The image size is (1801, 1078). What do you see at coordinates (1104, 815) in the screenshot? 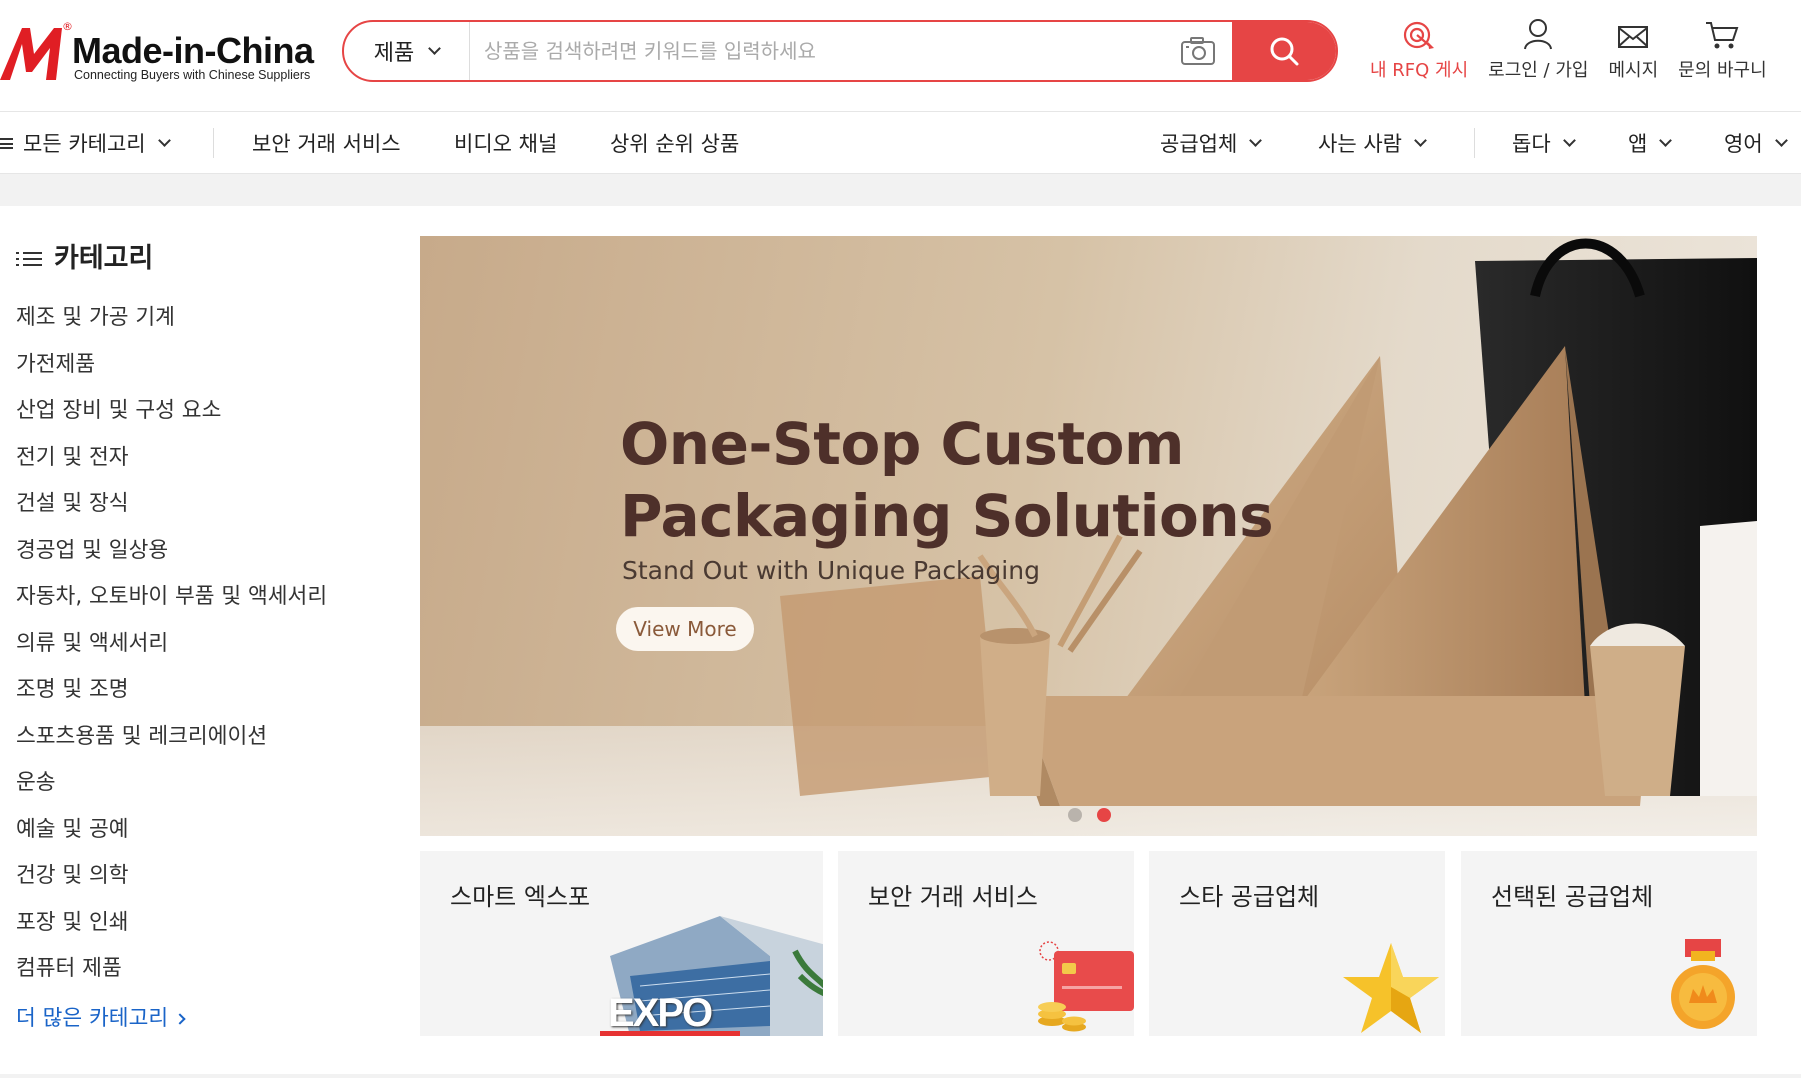
I see `carousel-dot-2-active` at bounding box center [1104, 815].